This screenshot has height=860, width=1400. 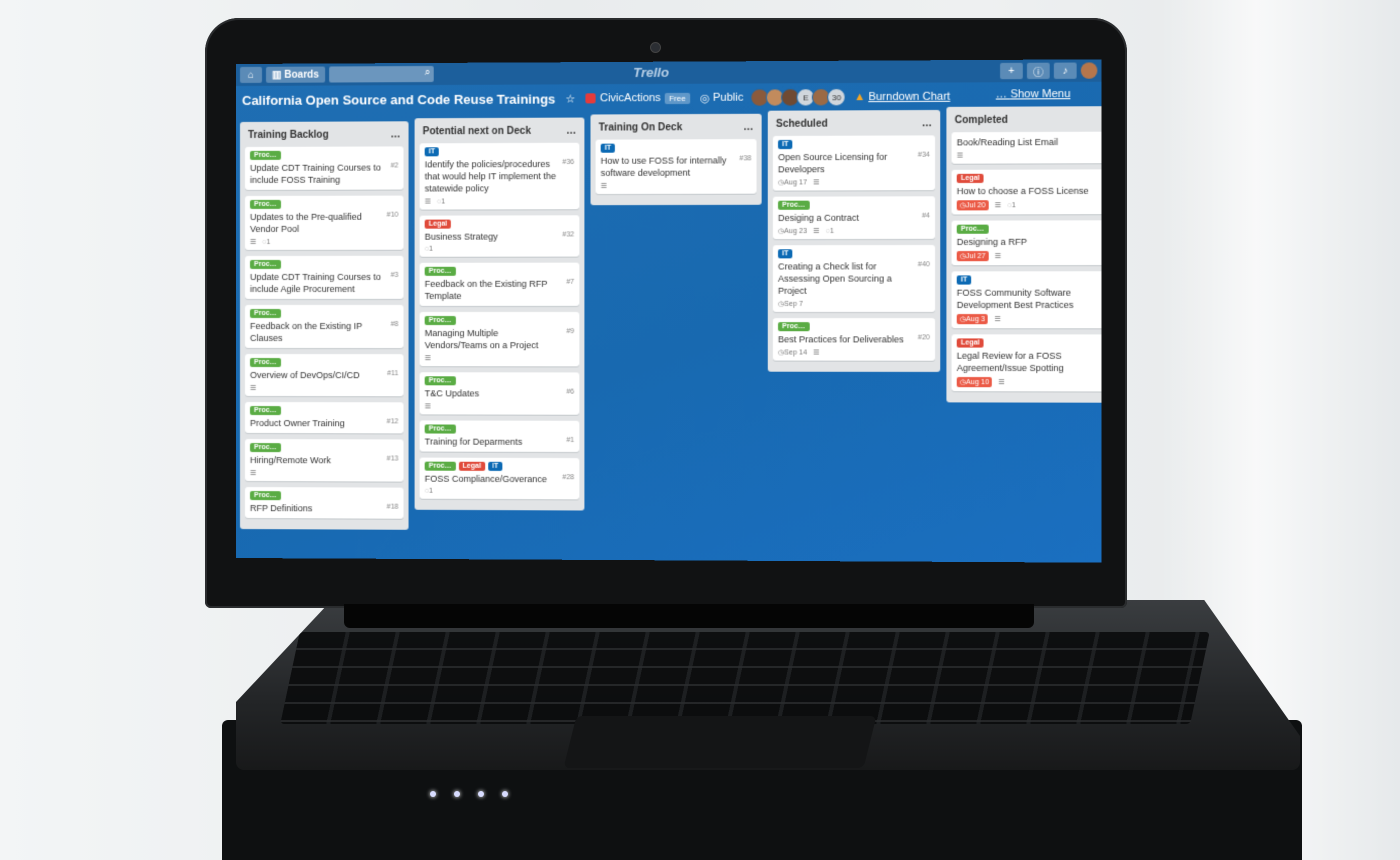 I want to click on card-number: #7, so click(x=570, y=282).